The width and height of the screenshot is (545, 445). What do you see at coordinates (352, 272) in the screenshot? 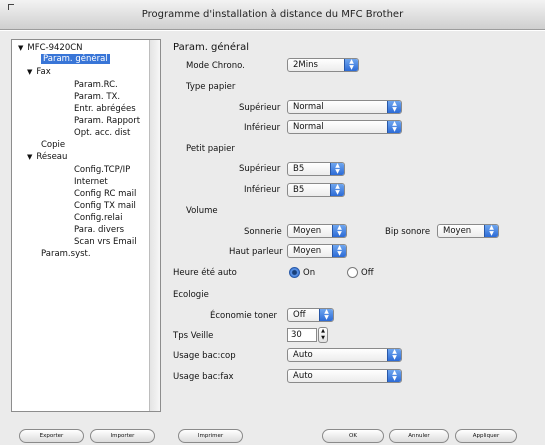
I see `heure-ete-off-radio` at bounding box center [352, 272].